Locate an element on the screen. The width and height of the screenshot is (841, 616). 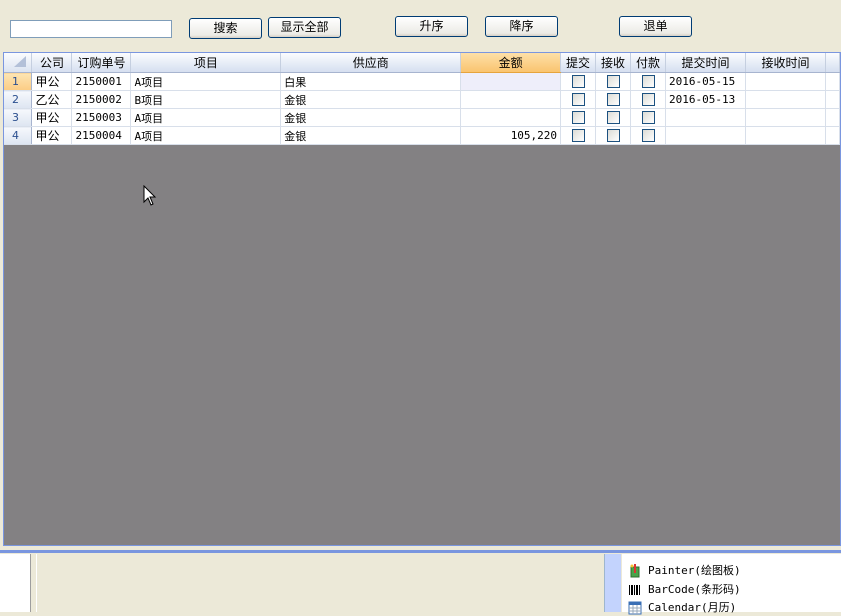
mouse-pointer-icon is located at coordinates (150, 195).